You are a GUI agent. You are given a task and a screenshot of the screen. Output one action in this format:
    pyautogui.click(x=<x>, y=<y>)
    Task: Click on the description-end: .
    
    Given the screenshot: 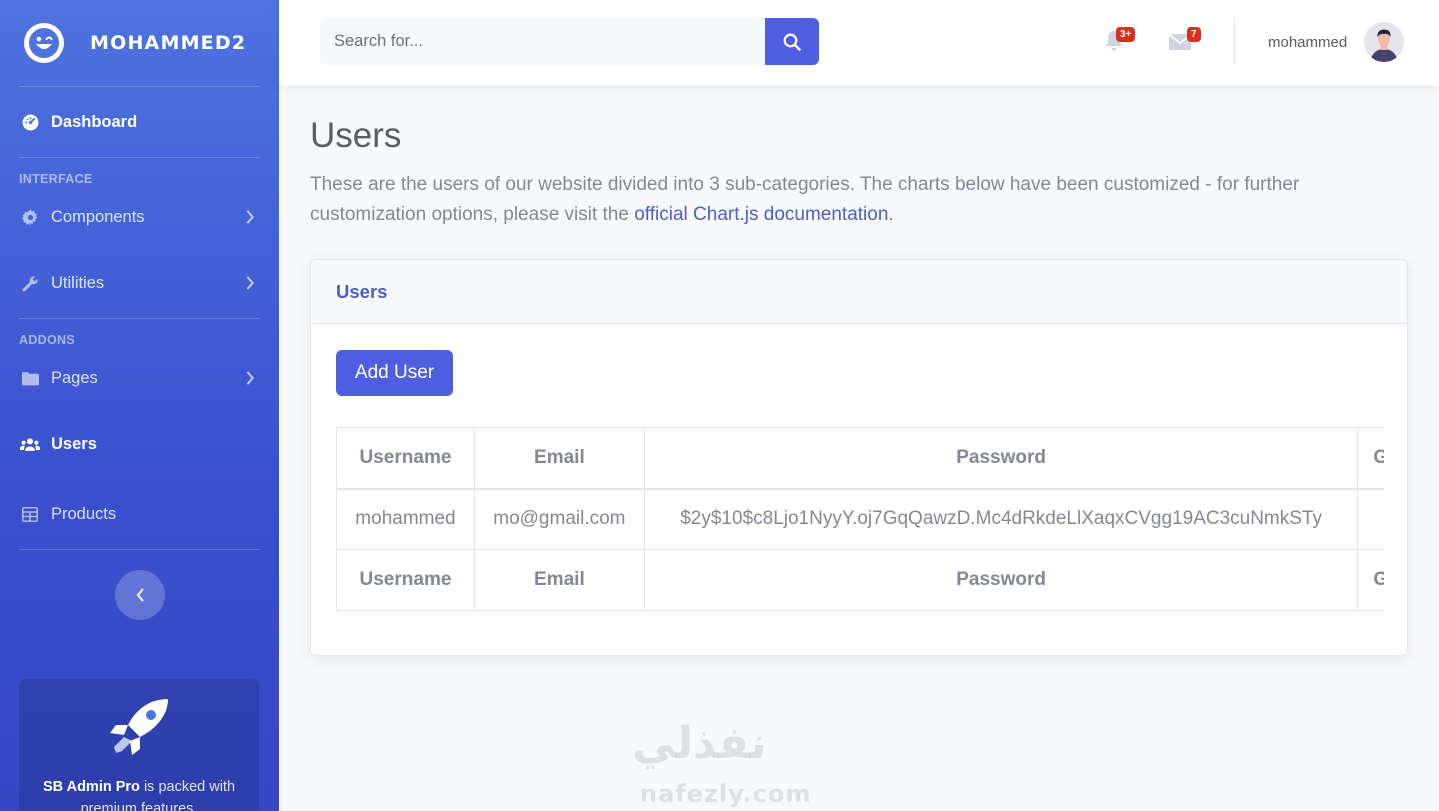 What is the action you would take?
    pyautogui.click(x=891, y=214)
    